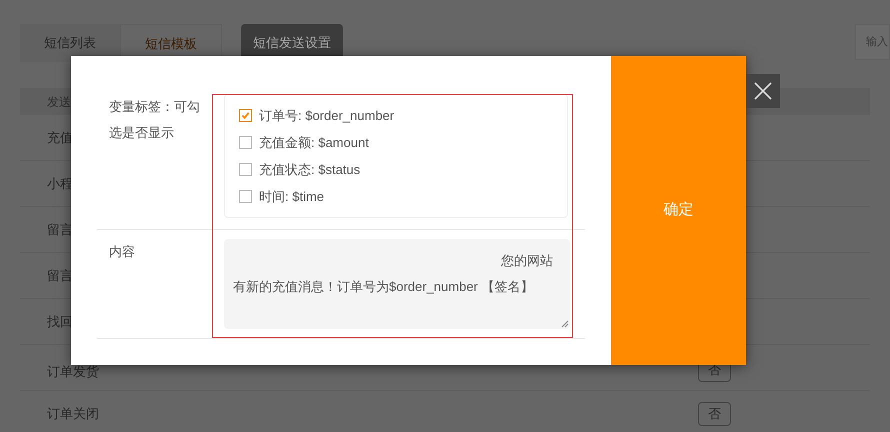 Image resolution: width=890 pixels, height=432 pixels. Describe the element at coordinates (527, 261) in the screenshot. I see `textarea-line: 您的网站` at that location.